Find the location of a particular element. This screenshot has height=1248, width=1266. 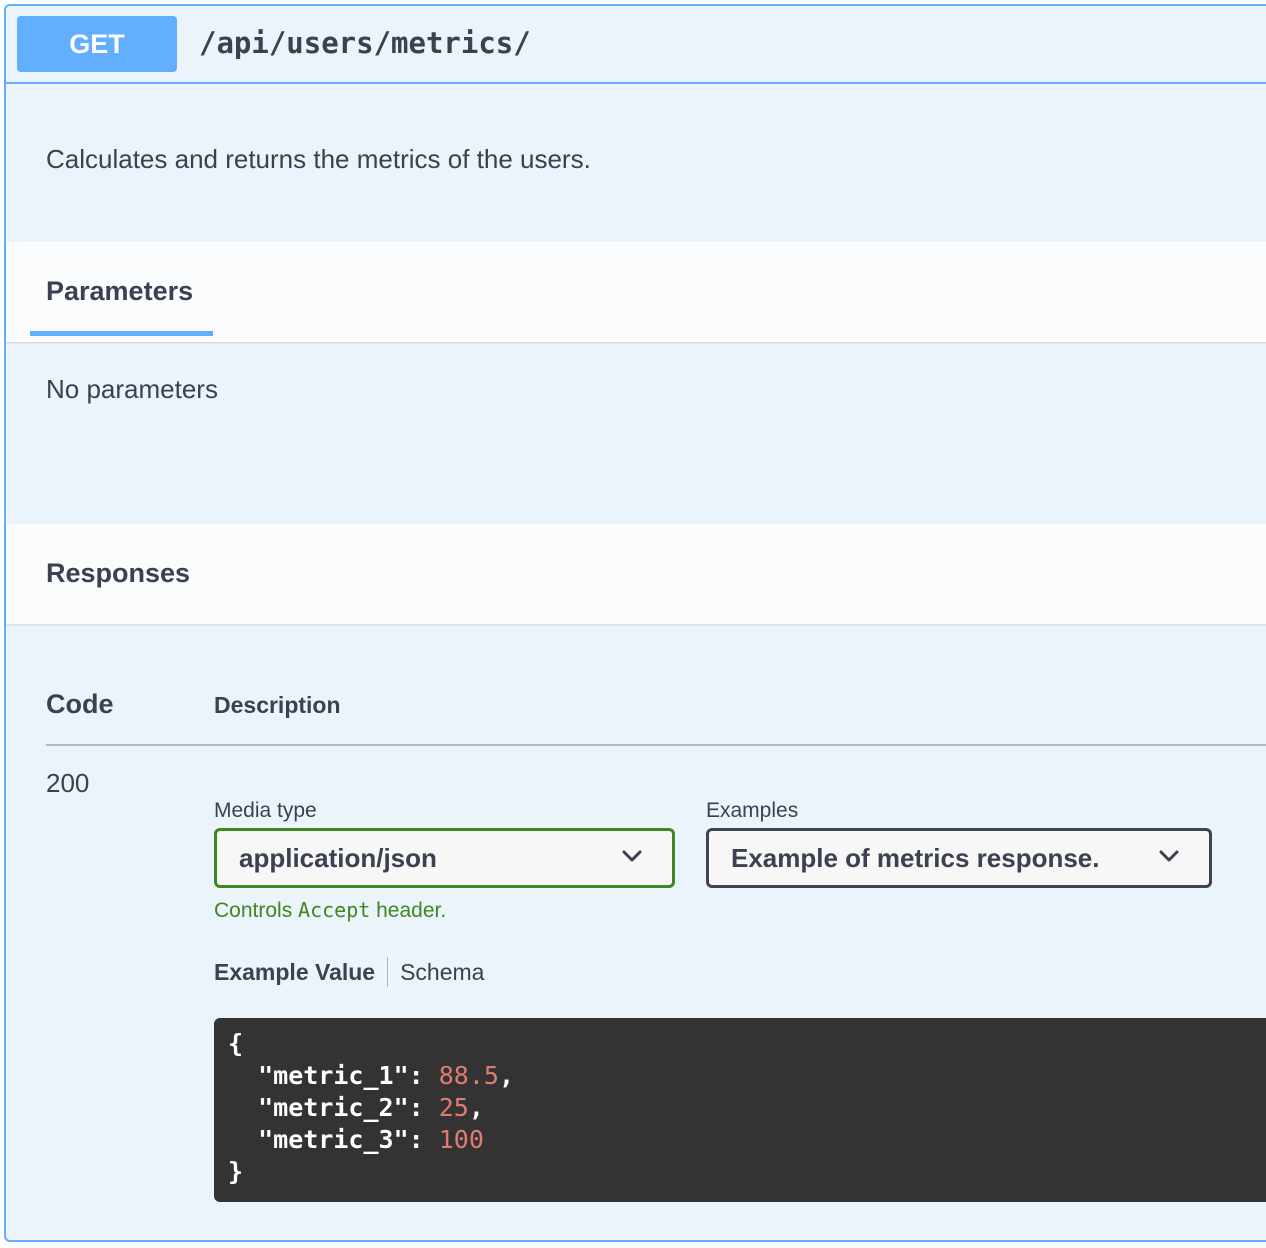

examples-select: Example of metrics response. is located at coordinates (959, 858).